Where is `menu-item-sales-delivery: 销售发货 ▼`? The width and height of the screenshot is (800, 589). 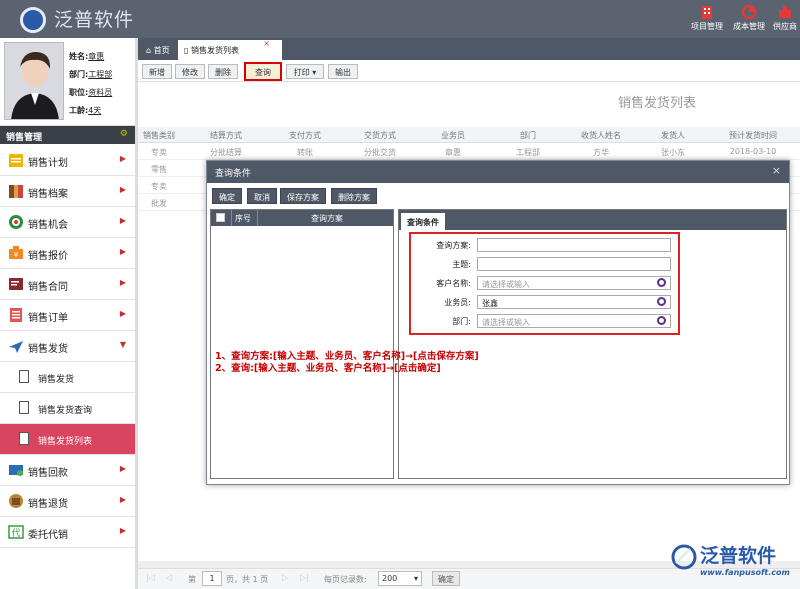
menu-item-sales-delivery: 销售发货 ▼ is located at coordinates (68, 346).